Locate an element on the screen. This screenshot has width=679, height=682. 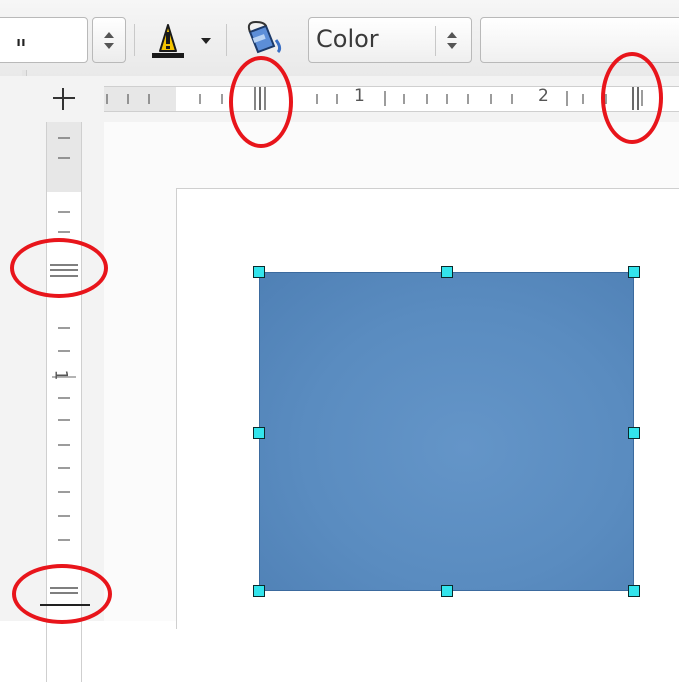
resize-handle-left is located at coordinates (259, 433).